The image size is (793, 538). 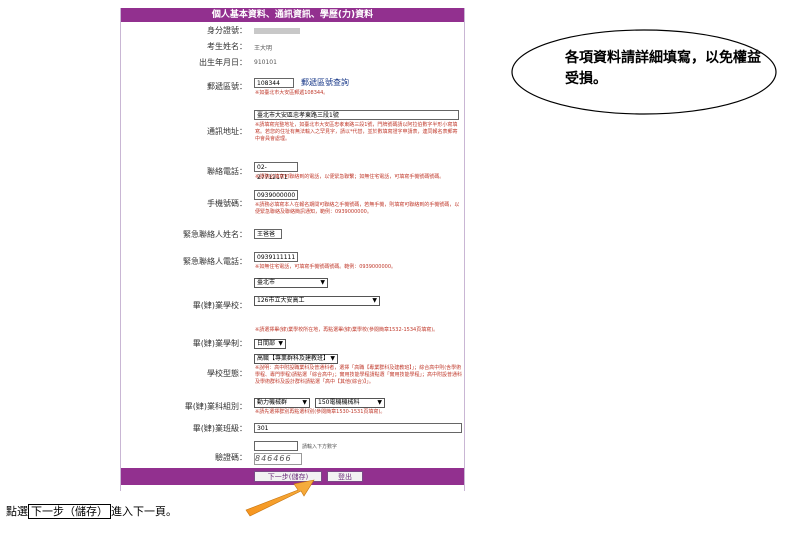 I want to click on school-city-value: 臺北市, so click(x=266, y=282).